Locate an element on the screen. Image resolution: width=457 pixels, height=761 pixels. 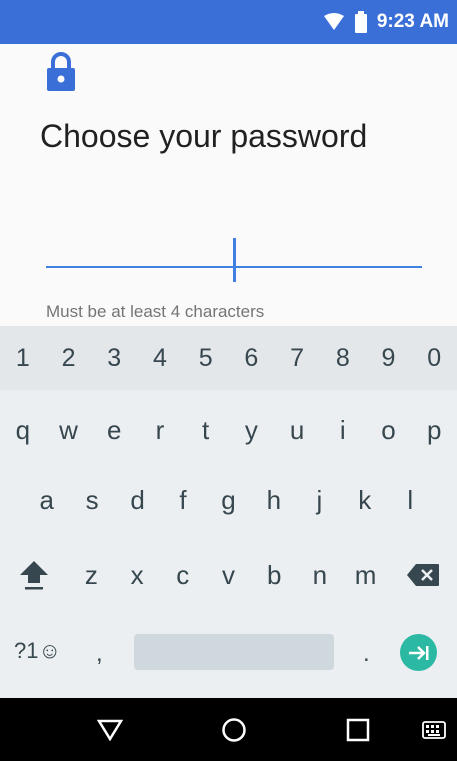
page-title: Choose your password is located at coordinates (204, 136).